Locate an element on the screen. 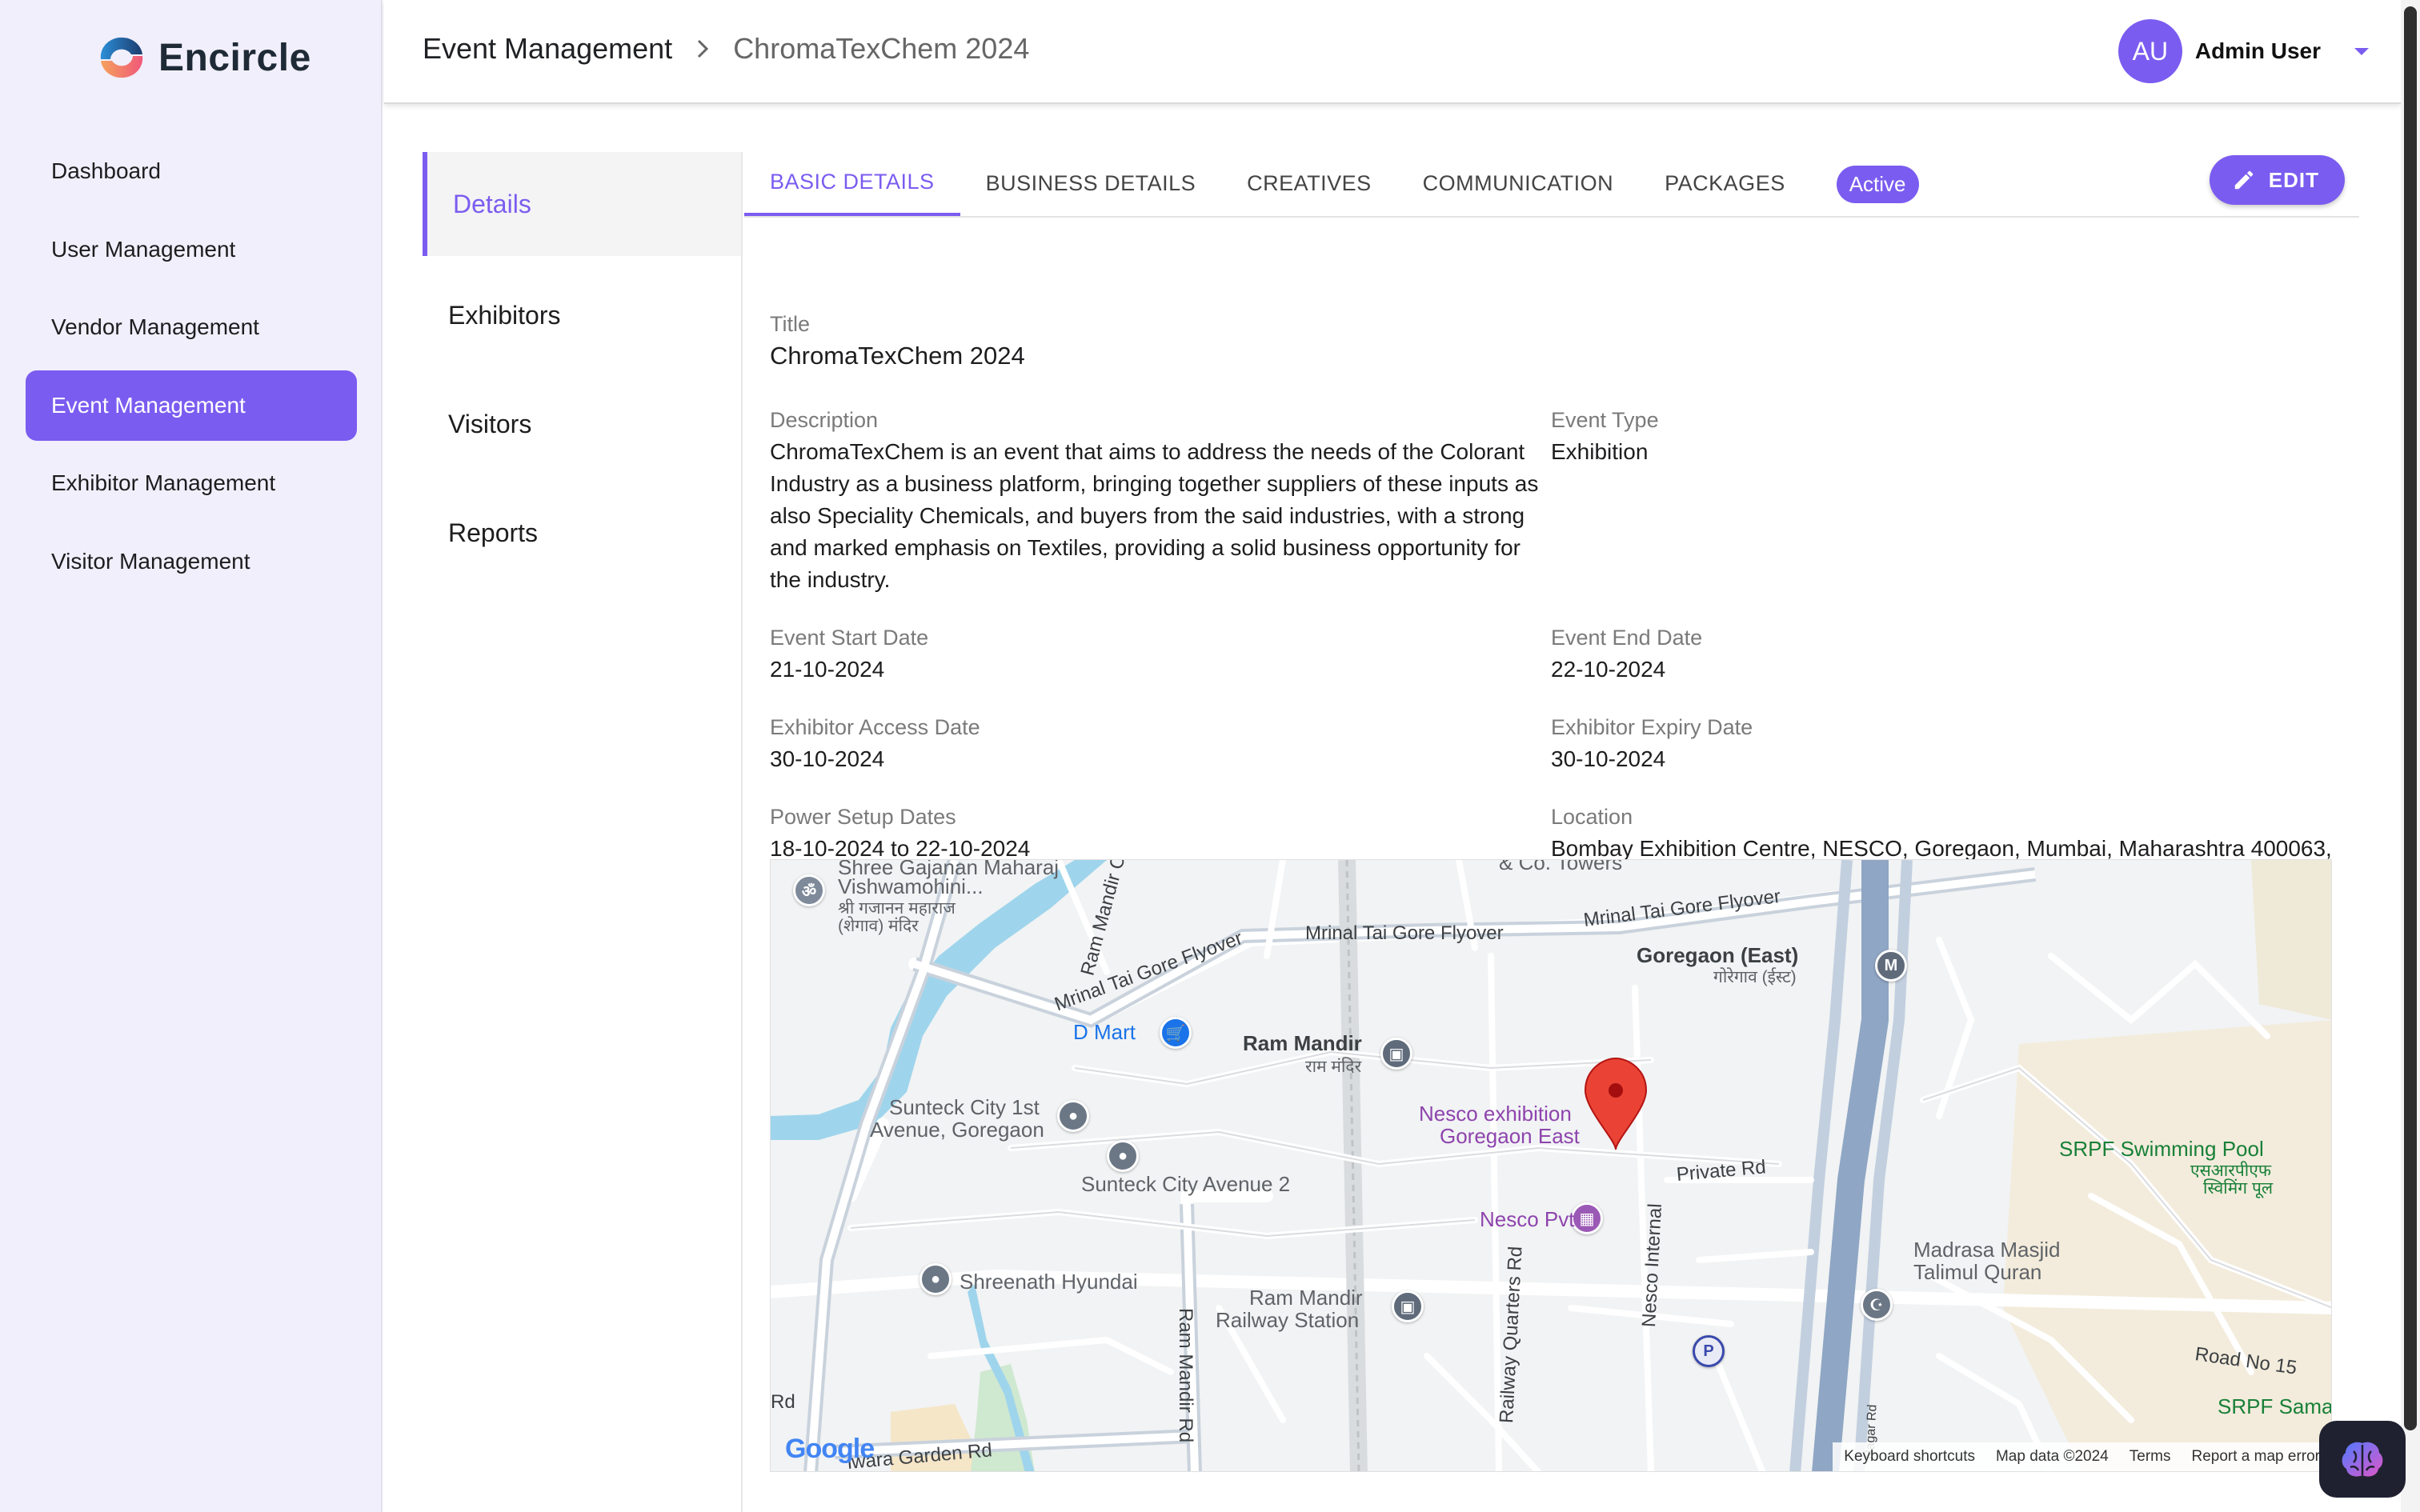 This screenshot has height=1512, width=2420. map-label: Goregaon (East) is located at coordinates (1718, 955).